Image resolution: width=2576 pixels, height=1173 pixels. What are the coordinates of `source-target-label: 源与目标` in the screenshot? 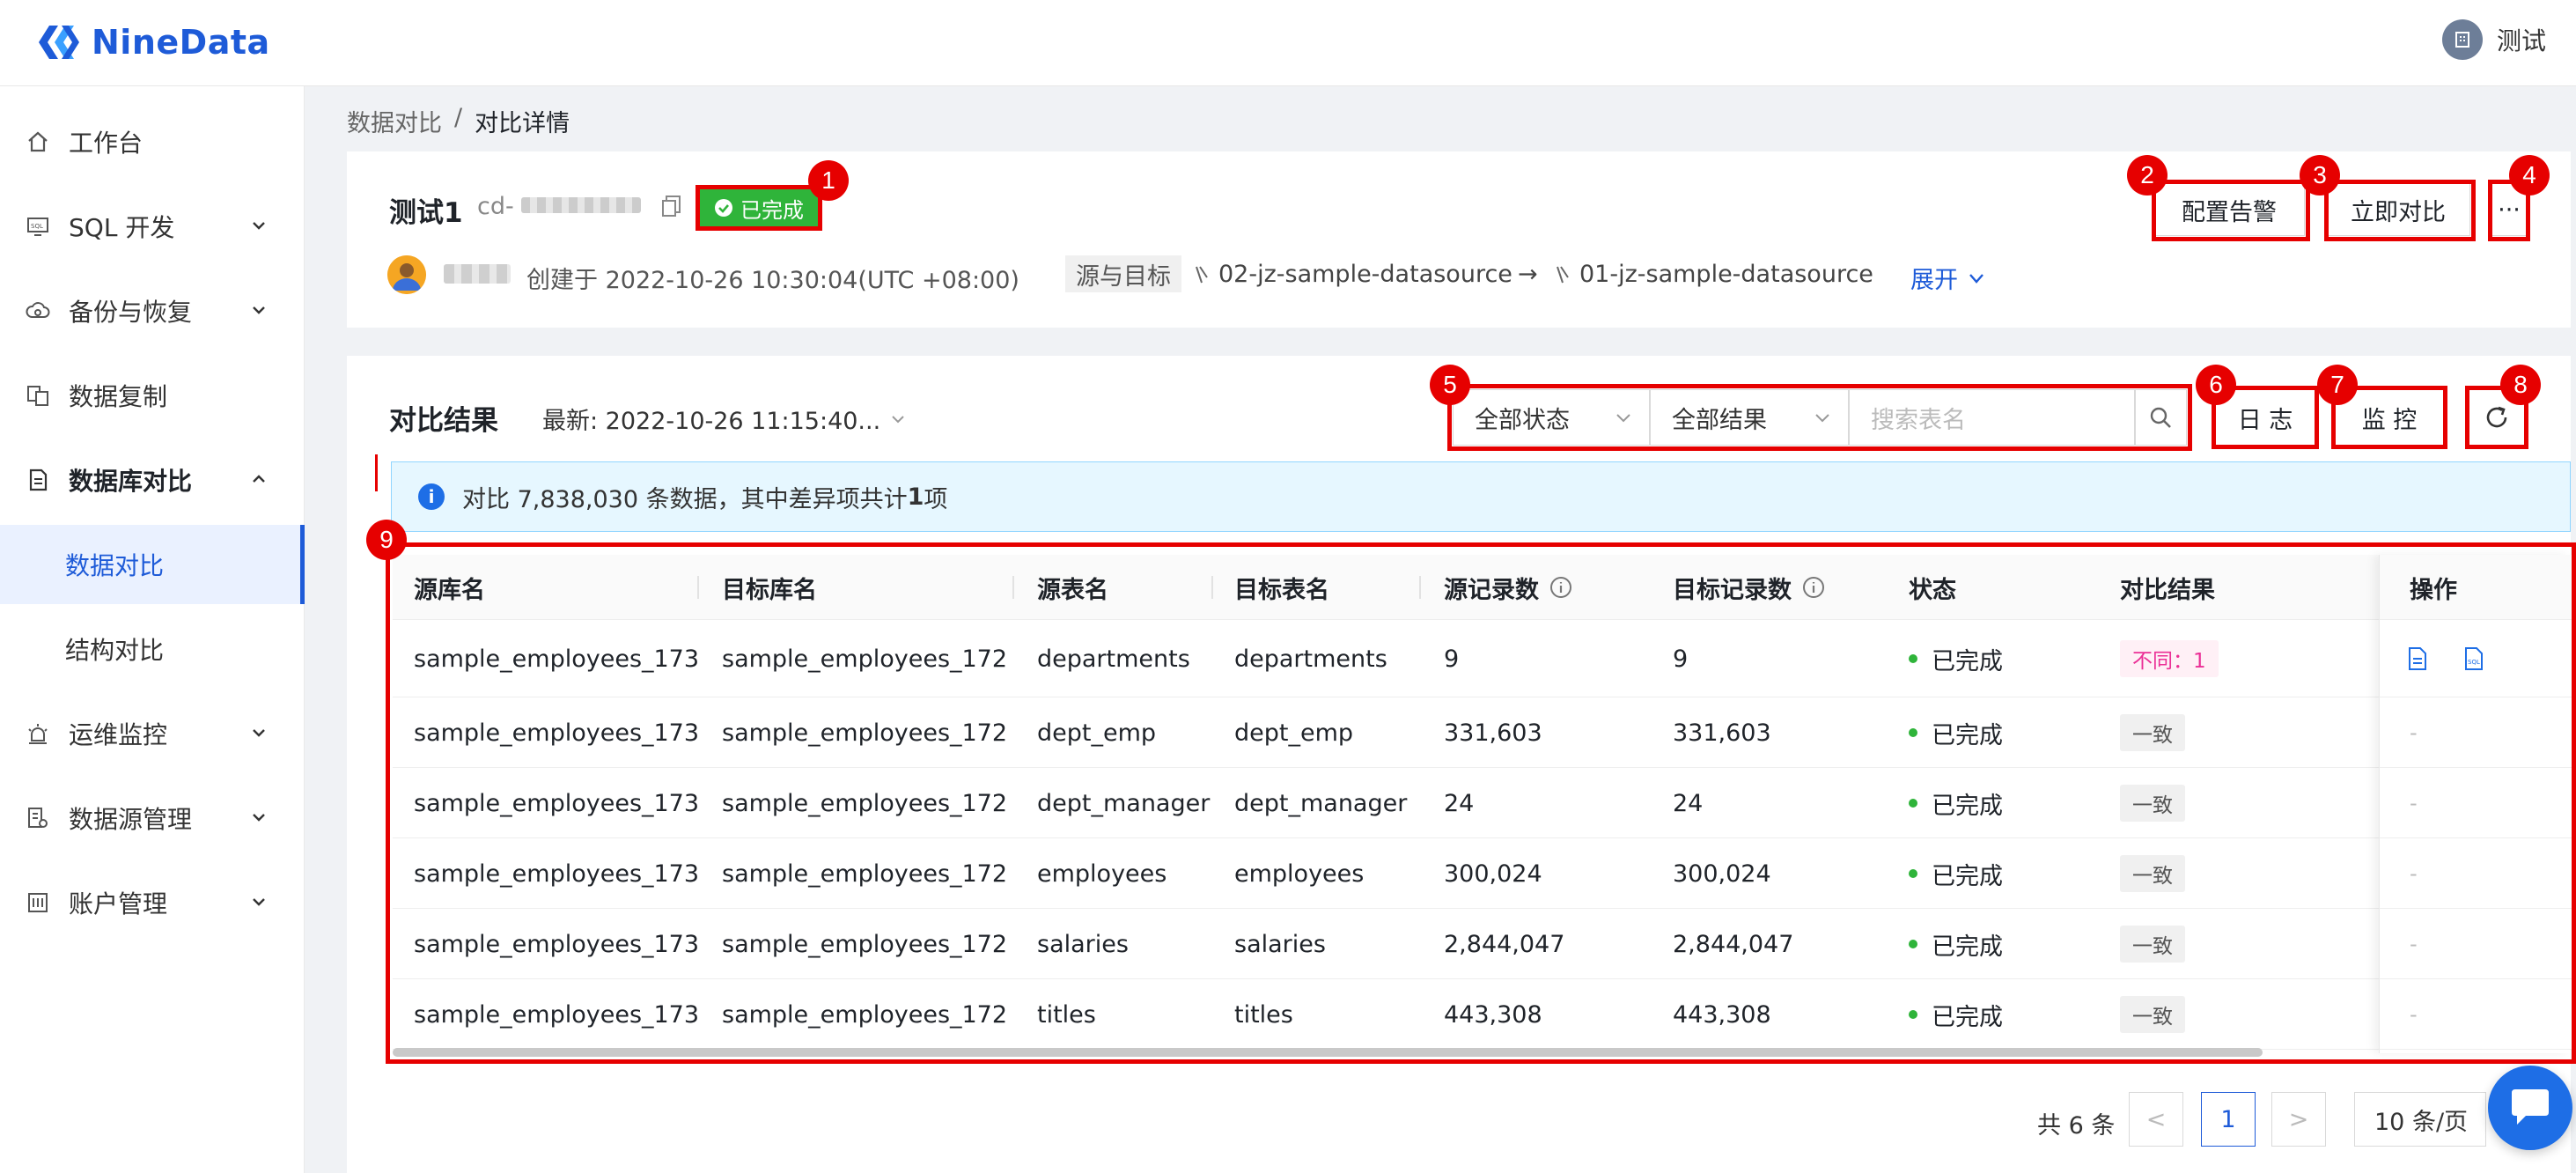 It's located at (1123, 273).